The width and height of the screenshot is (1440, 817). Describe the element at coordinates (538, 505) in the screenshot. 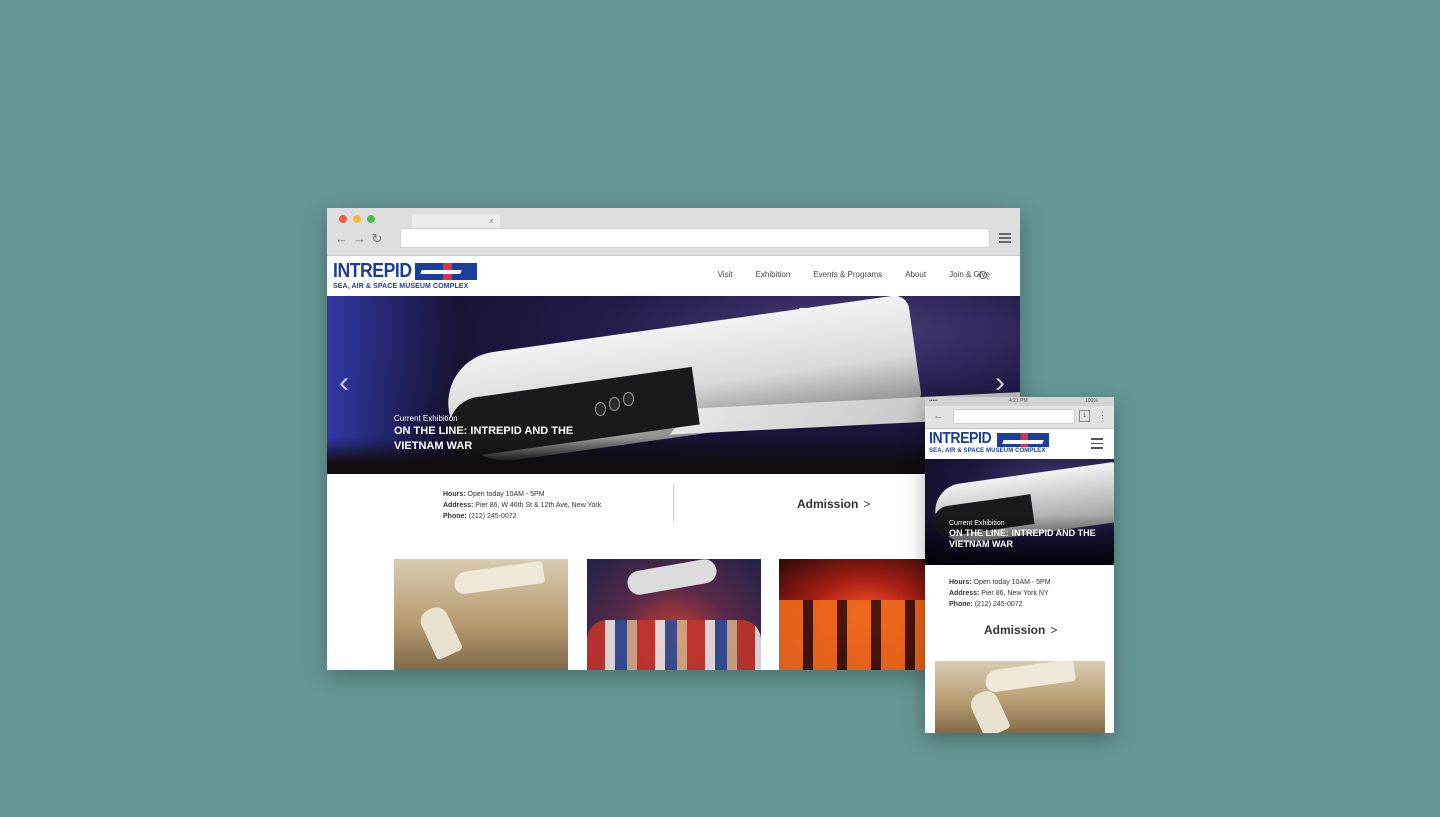

I see `address-value: Pier 86, W 46th St & 12th Ave, New York` at that location.